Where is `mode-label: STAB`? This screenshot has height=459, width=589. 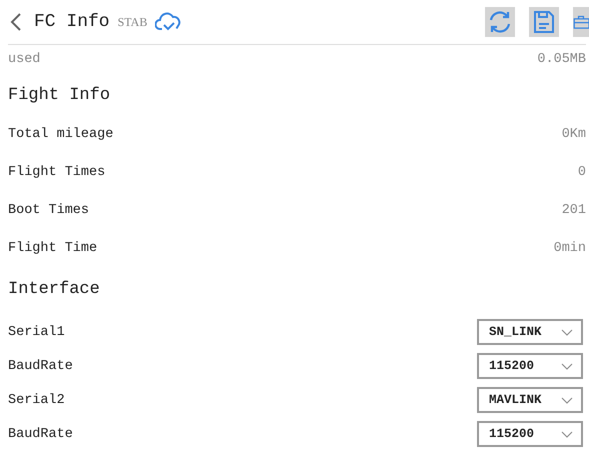
mode-label: STAB is located at coordinates (133, 22).